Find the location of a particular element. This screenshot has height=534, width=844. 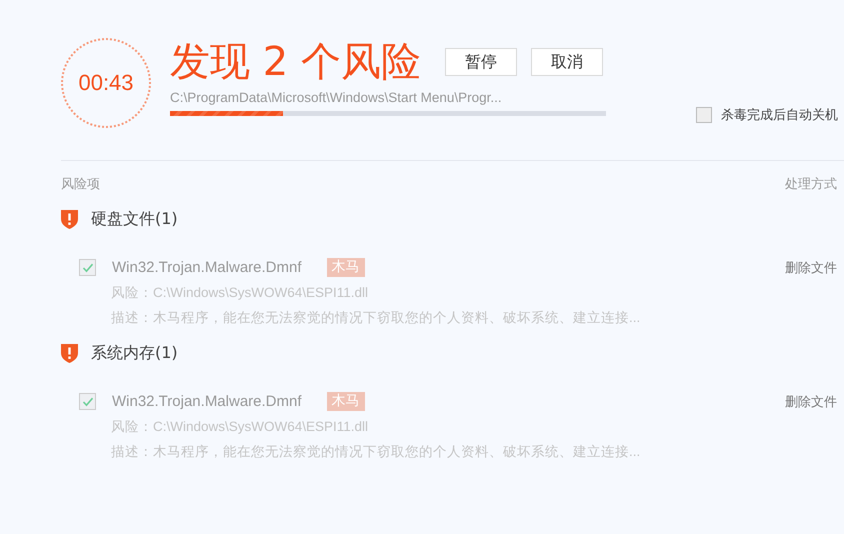

countdown-timer: 00:43 is located at coordinates (106, 83).